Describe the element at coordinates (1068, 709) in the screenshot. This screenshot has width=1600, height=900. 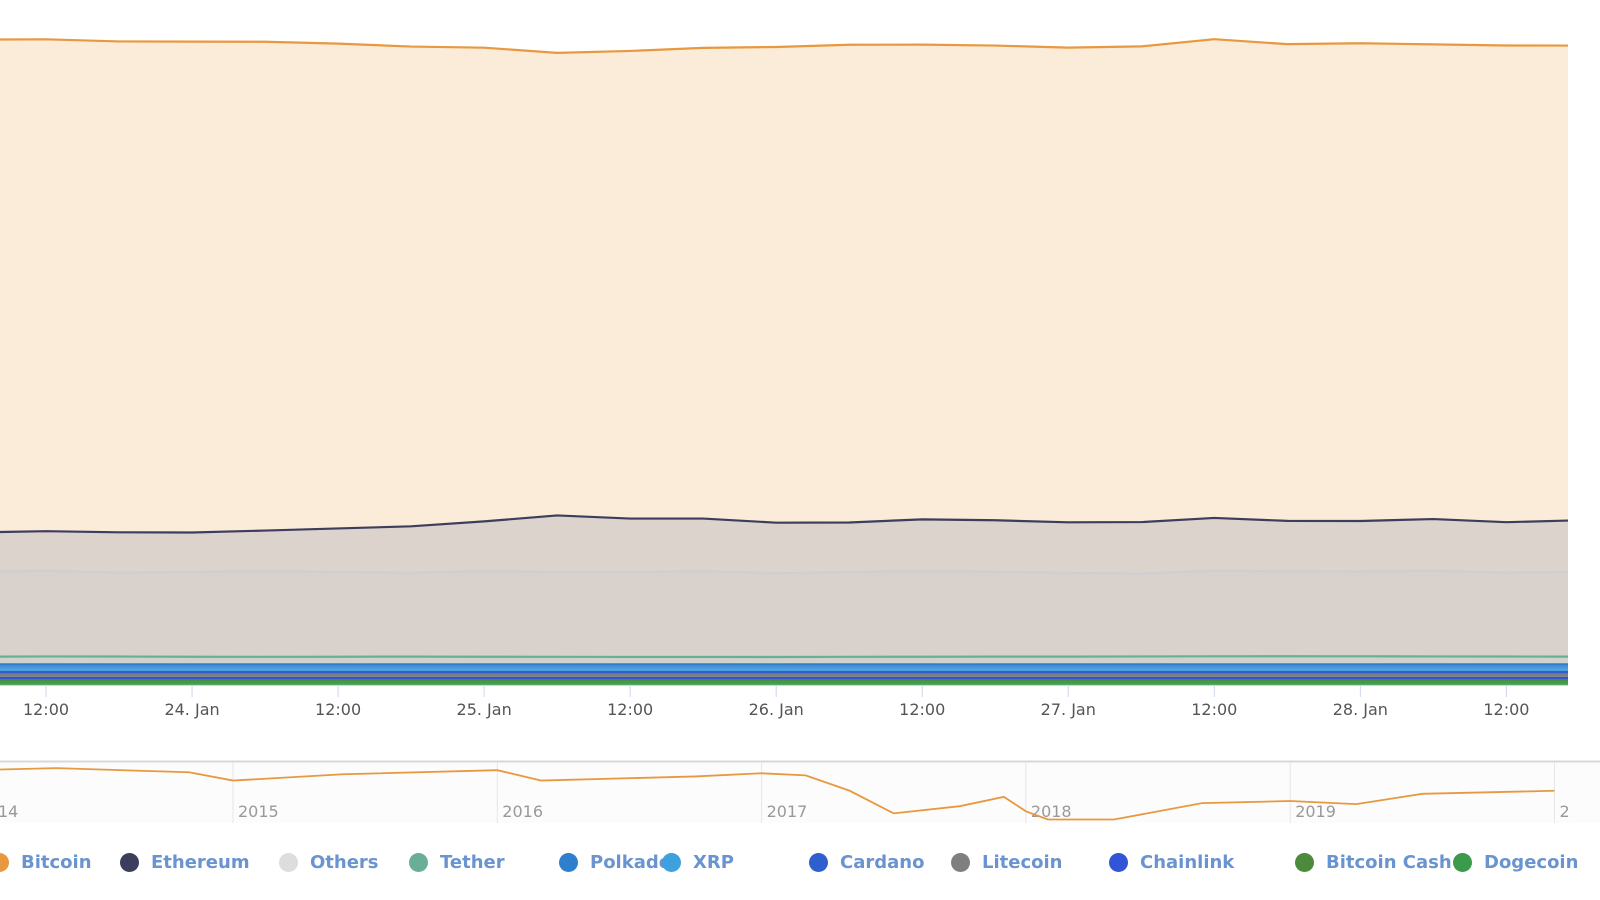
I see `x-tick-label: 27. Jan` at that location.